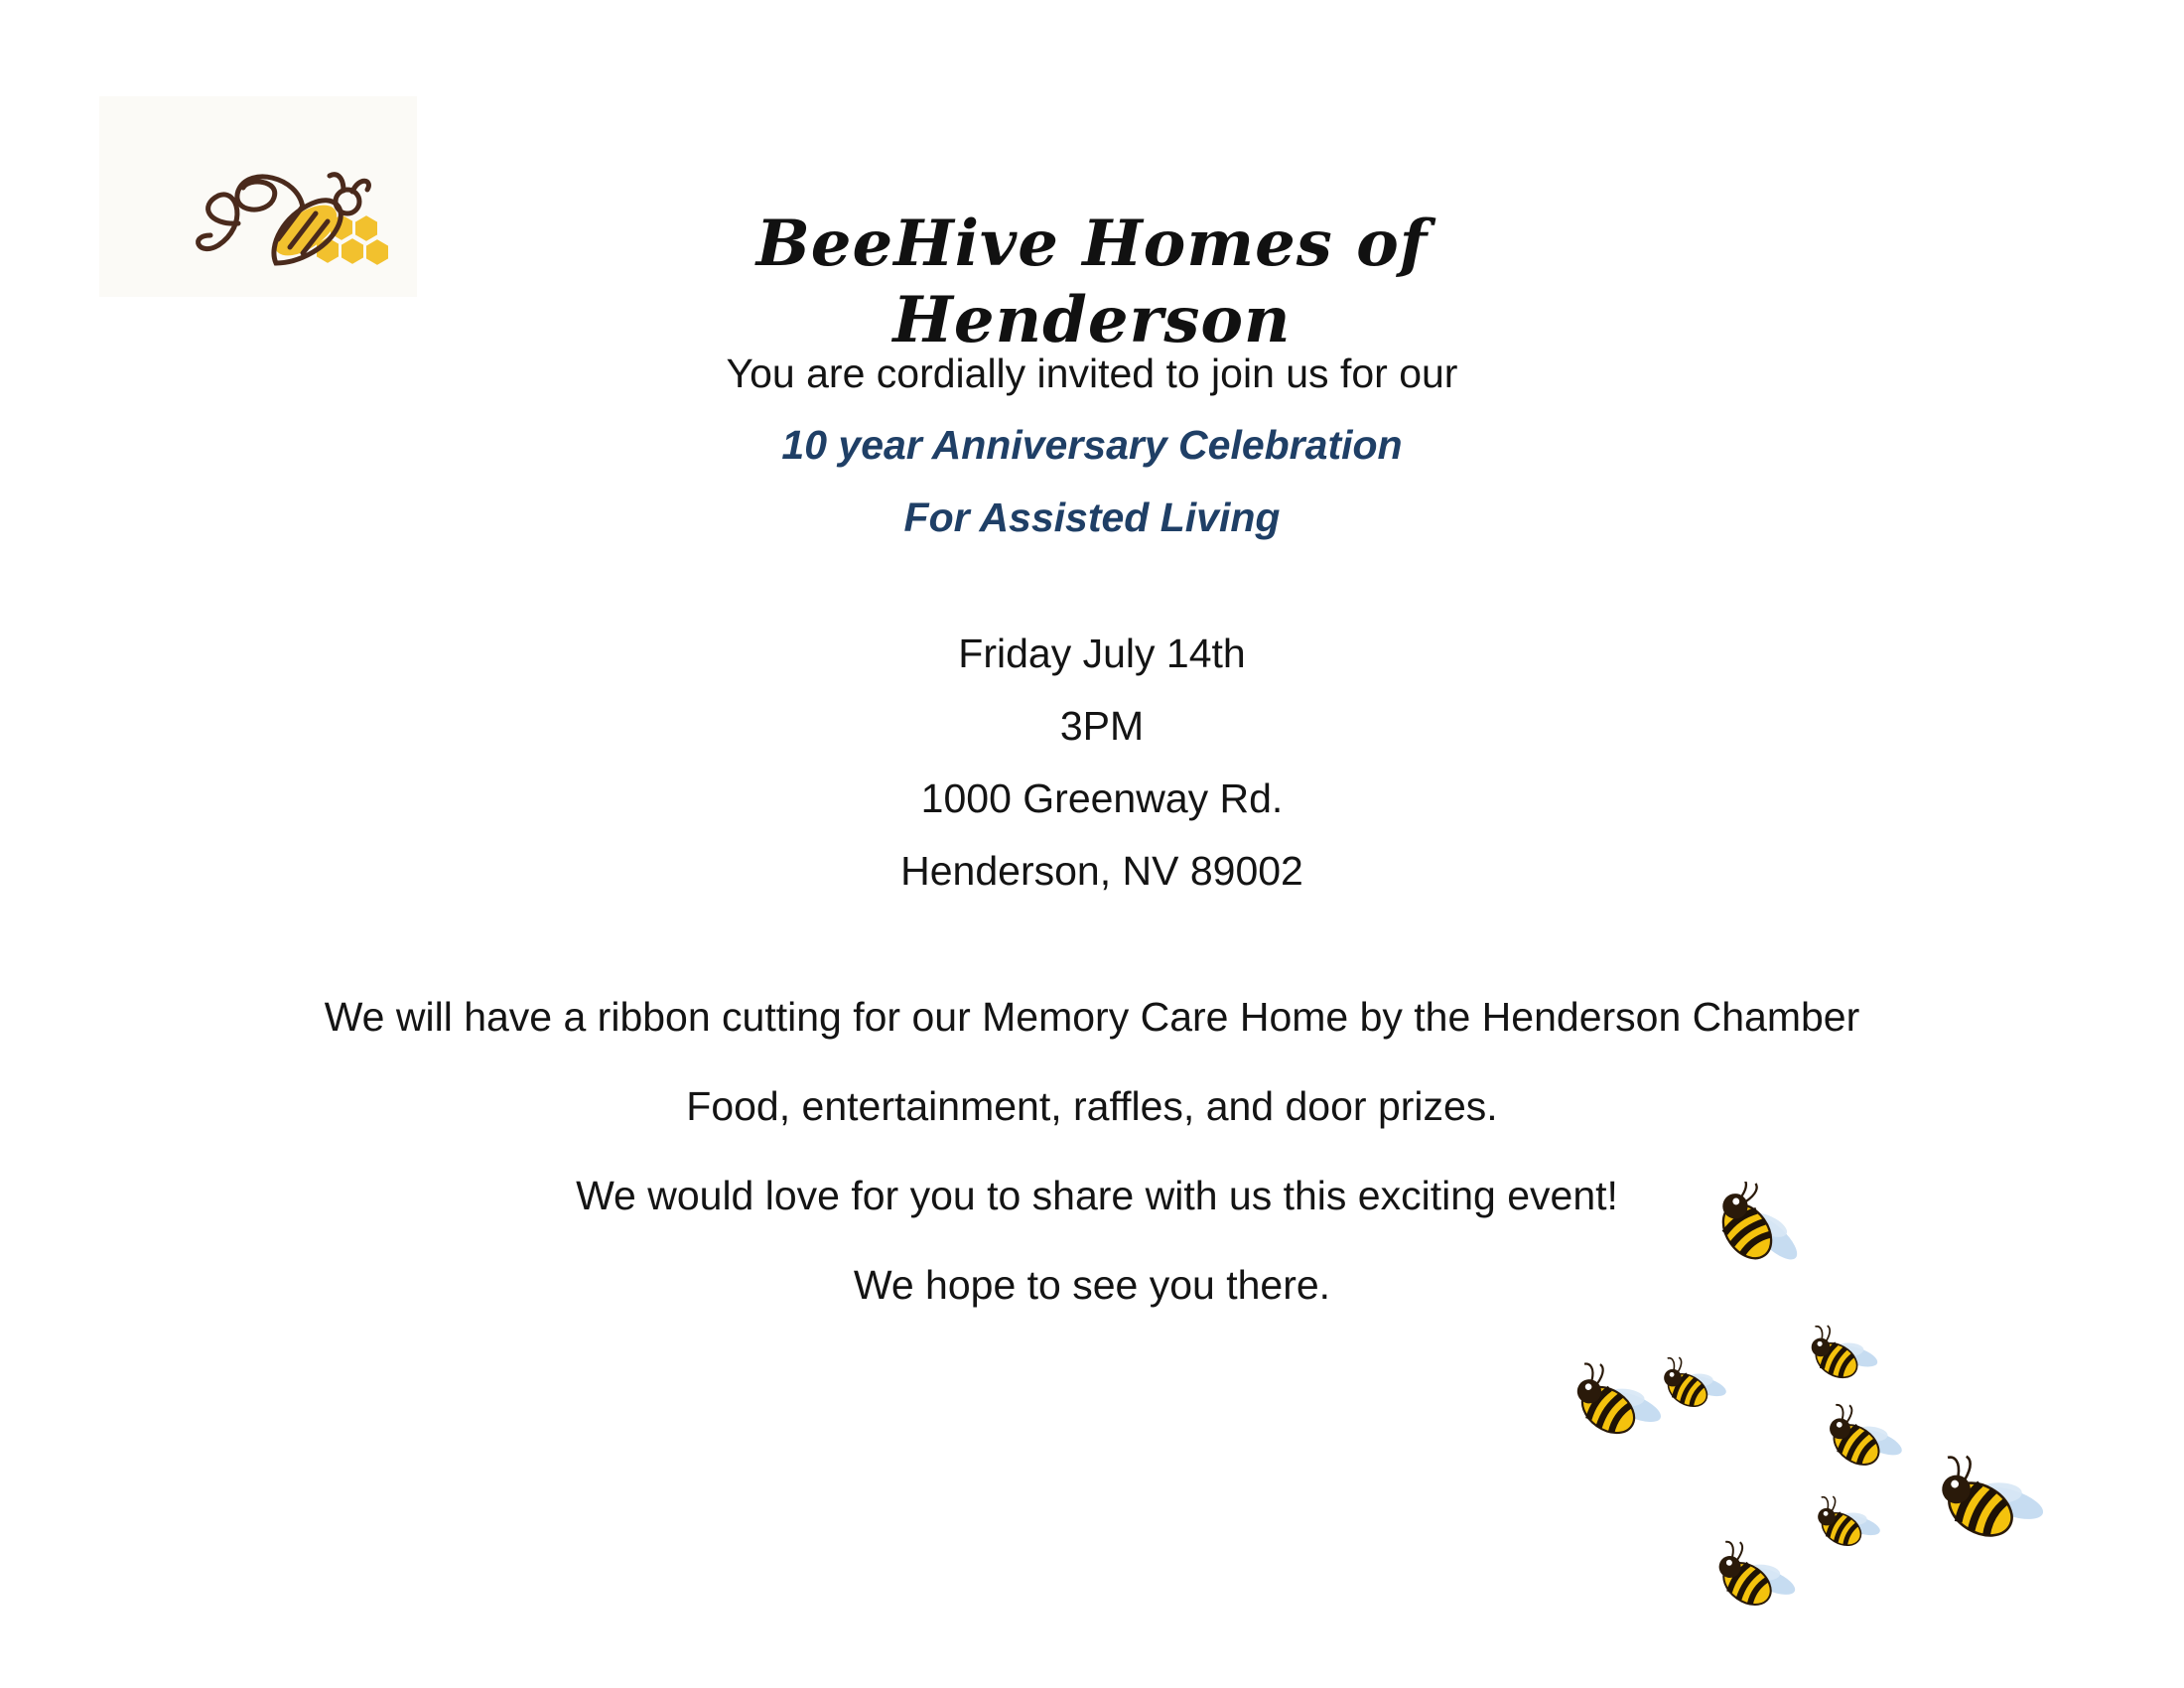  I want to click on page-title: BeeHive Homes of Henderson, so click(1092, 282).